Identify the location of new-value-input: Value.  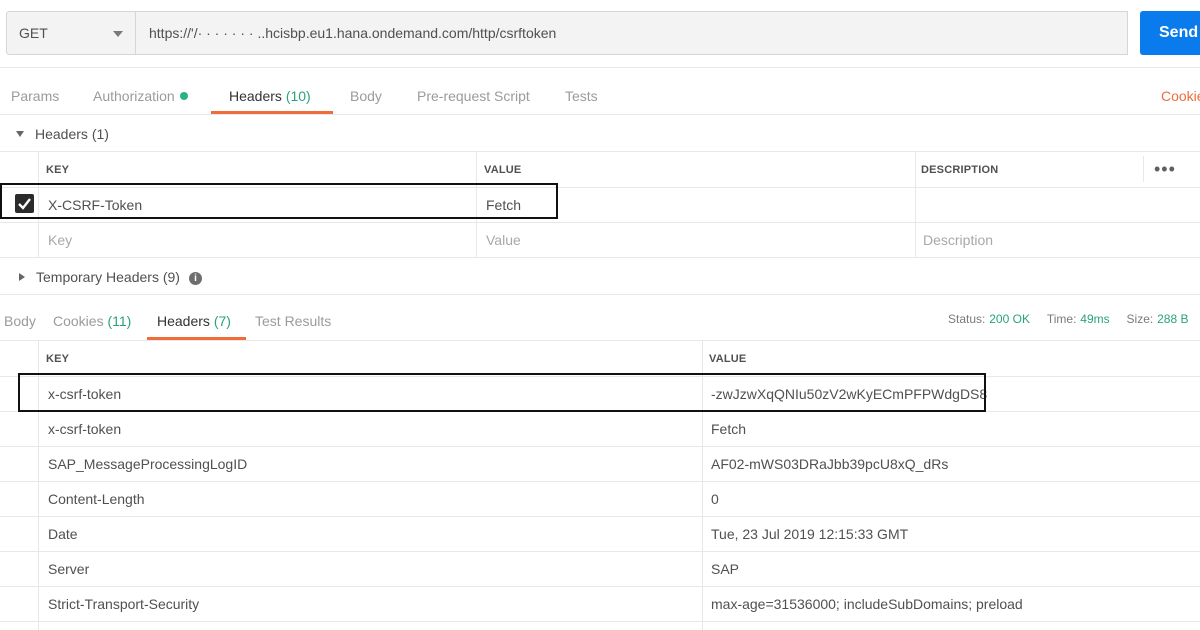
(696, 240).